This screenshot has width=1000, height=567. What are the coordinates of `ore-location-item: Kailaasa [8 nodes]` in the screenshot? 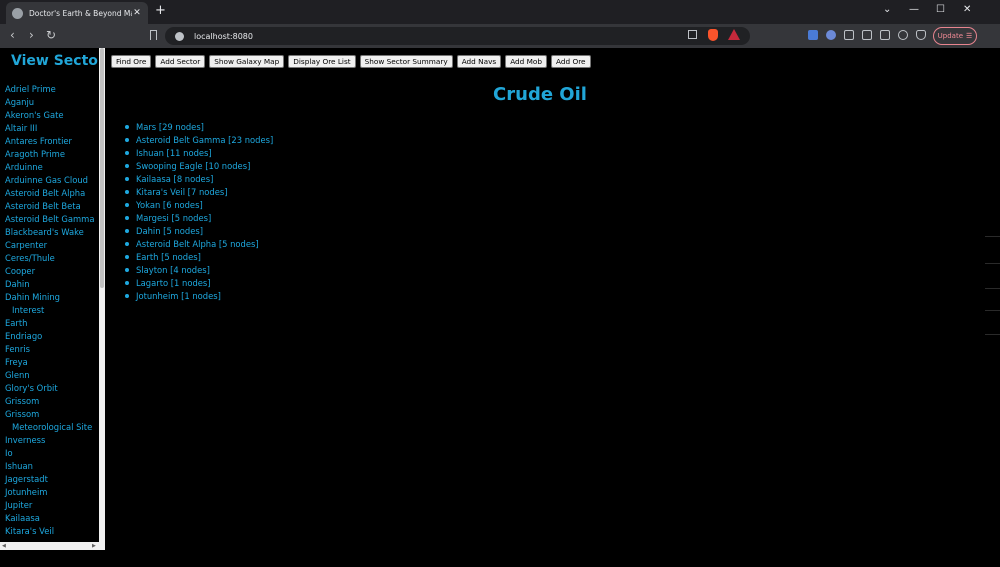 It's located at (198, 179).